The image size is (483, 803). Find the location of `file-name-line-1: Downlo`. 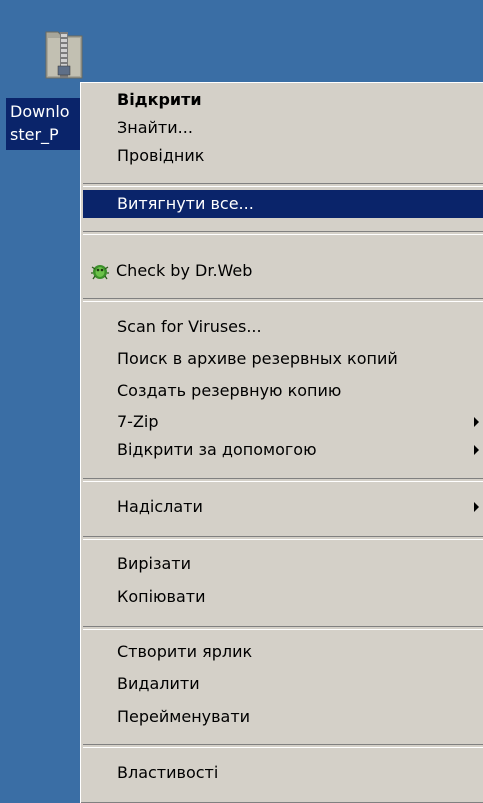

file-name-line-1: Downlo is located at coordinates (40, 111).